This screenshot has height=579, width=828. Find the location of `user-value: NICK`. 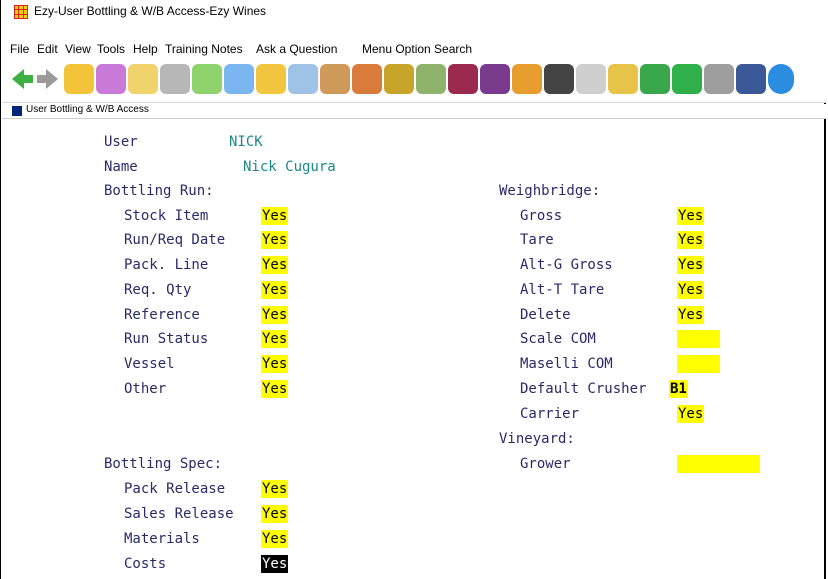

user-value: NICK is located at coordinates (246, 142).